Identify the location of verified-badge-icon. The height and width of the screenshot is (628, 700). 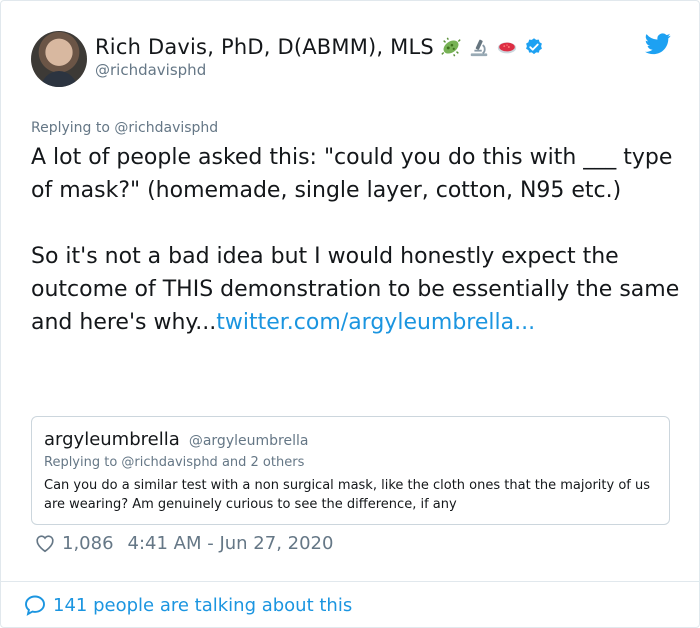
(534, 46).